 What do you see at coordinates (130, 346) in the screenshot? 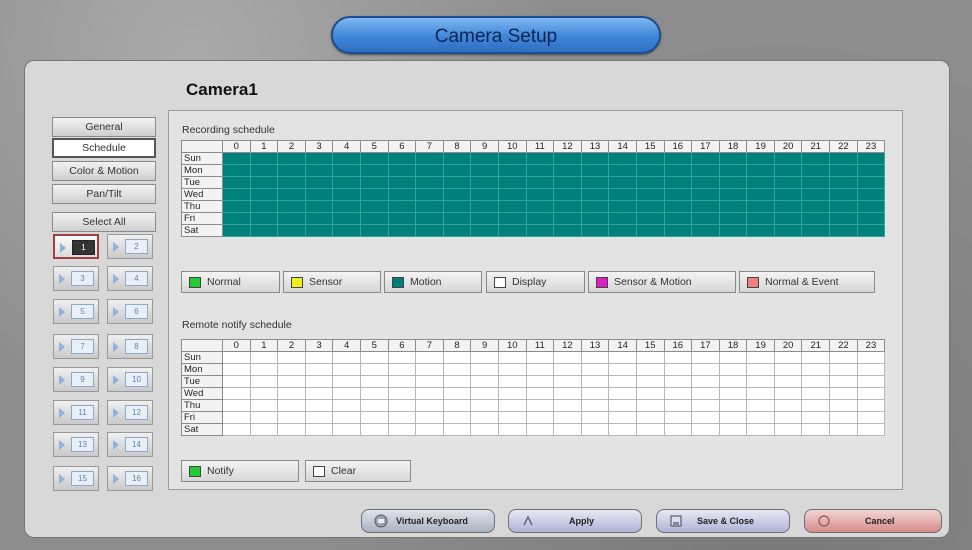
I see `camera-8-button: 8` at bounding box center [130, 346].